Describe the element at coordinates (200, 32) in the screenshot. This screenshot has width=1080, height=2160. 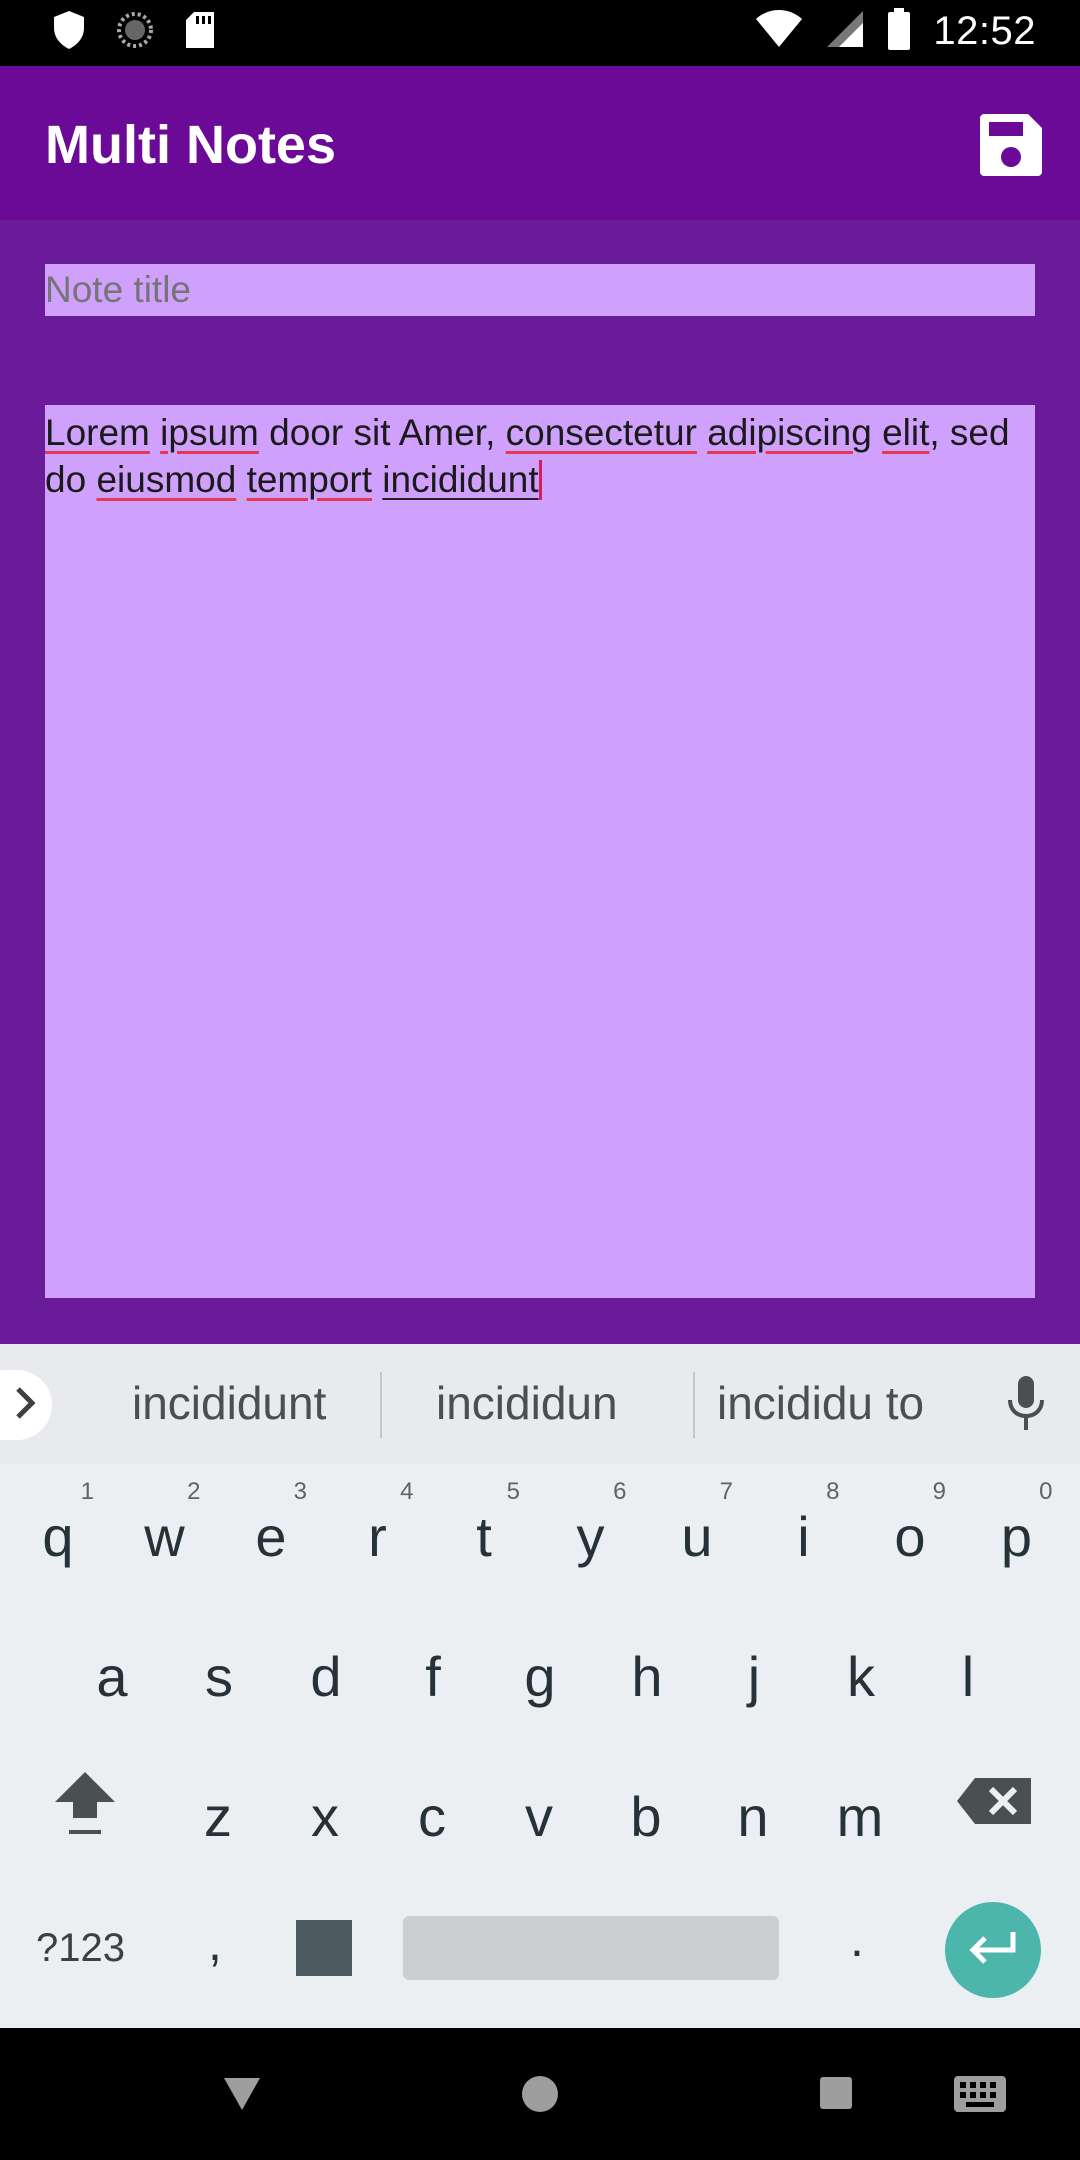
I see `sd-card-icon` at that location.